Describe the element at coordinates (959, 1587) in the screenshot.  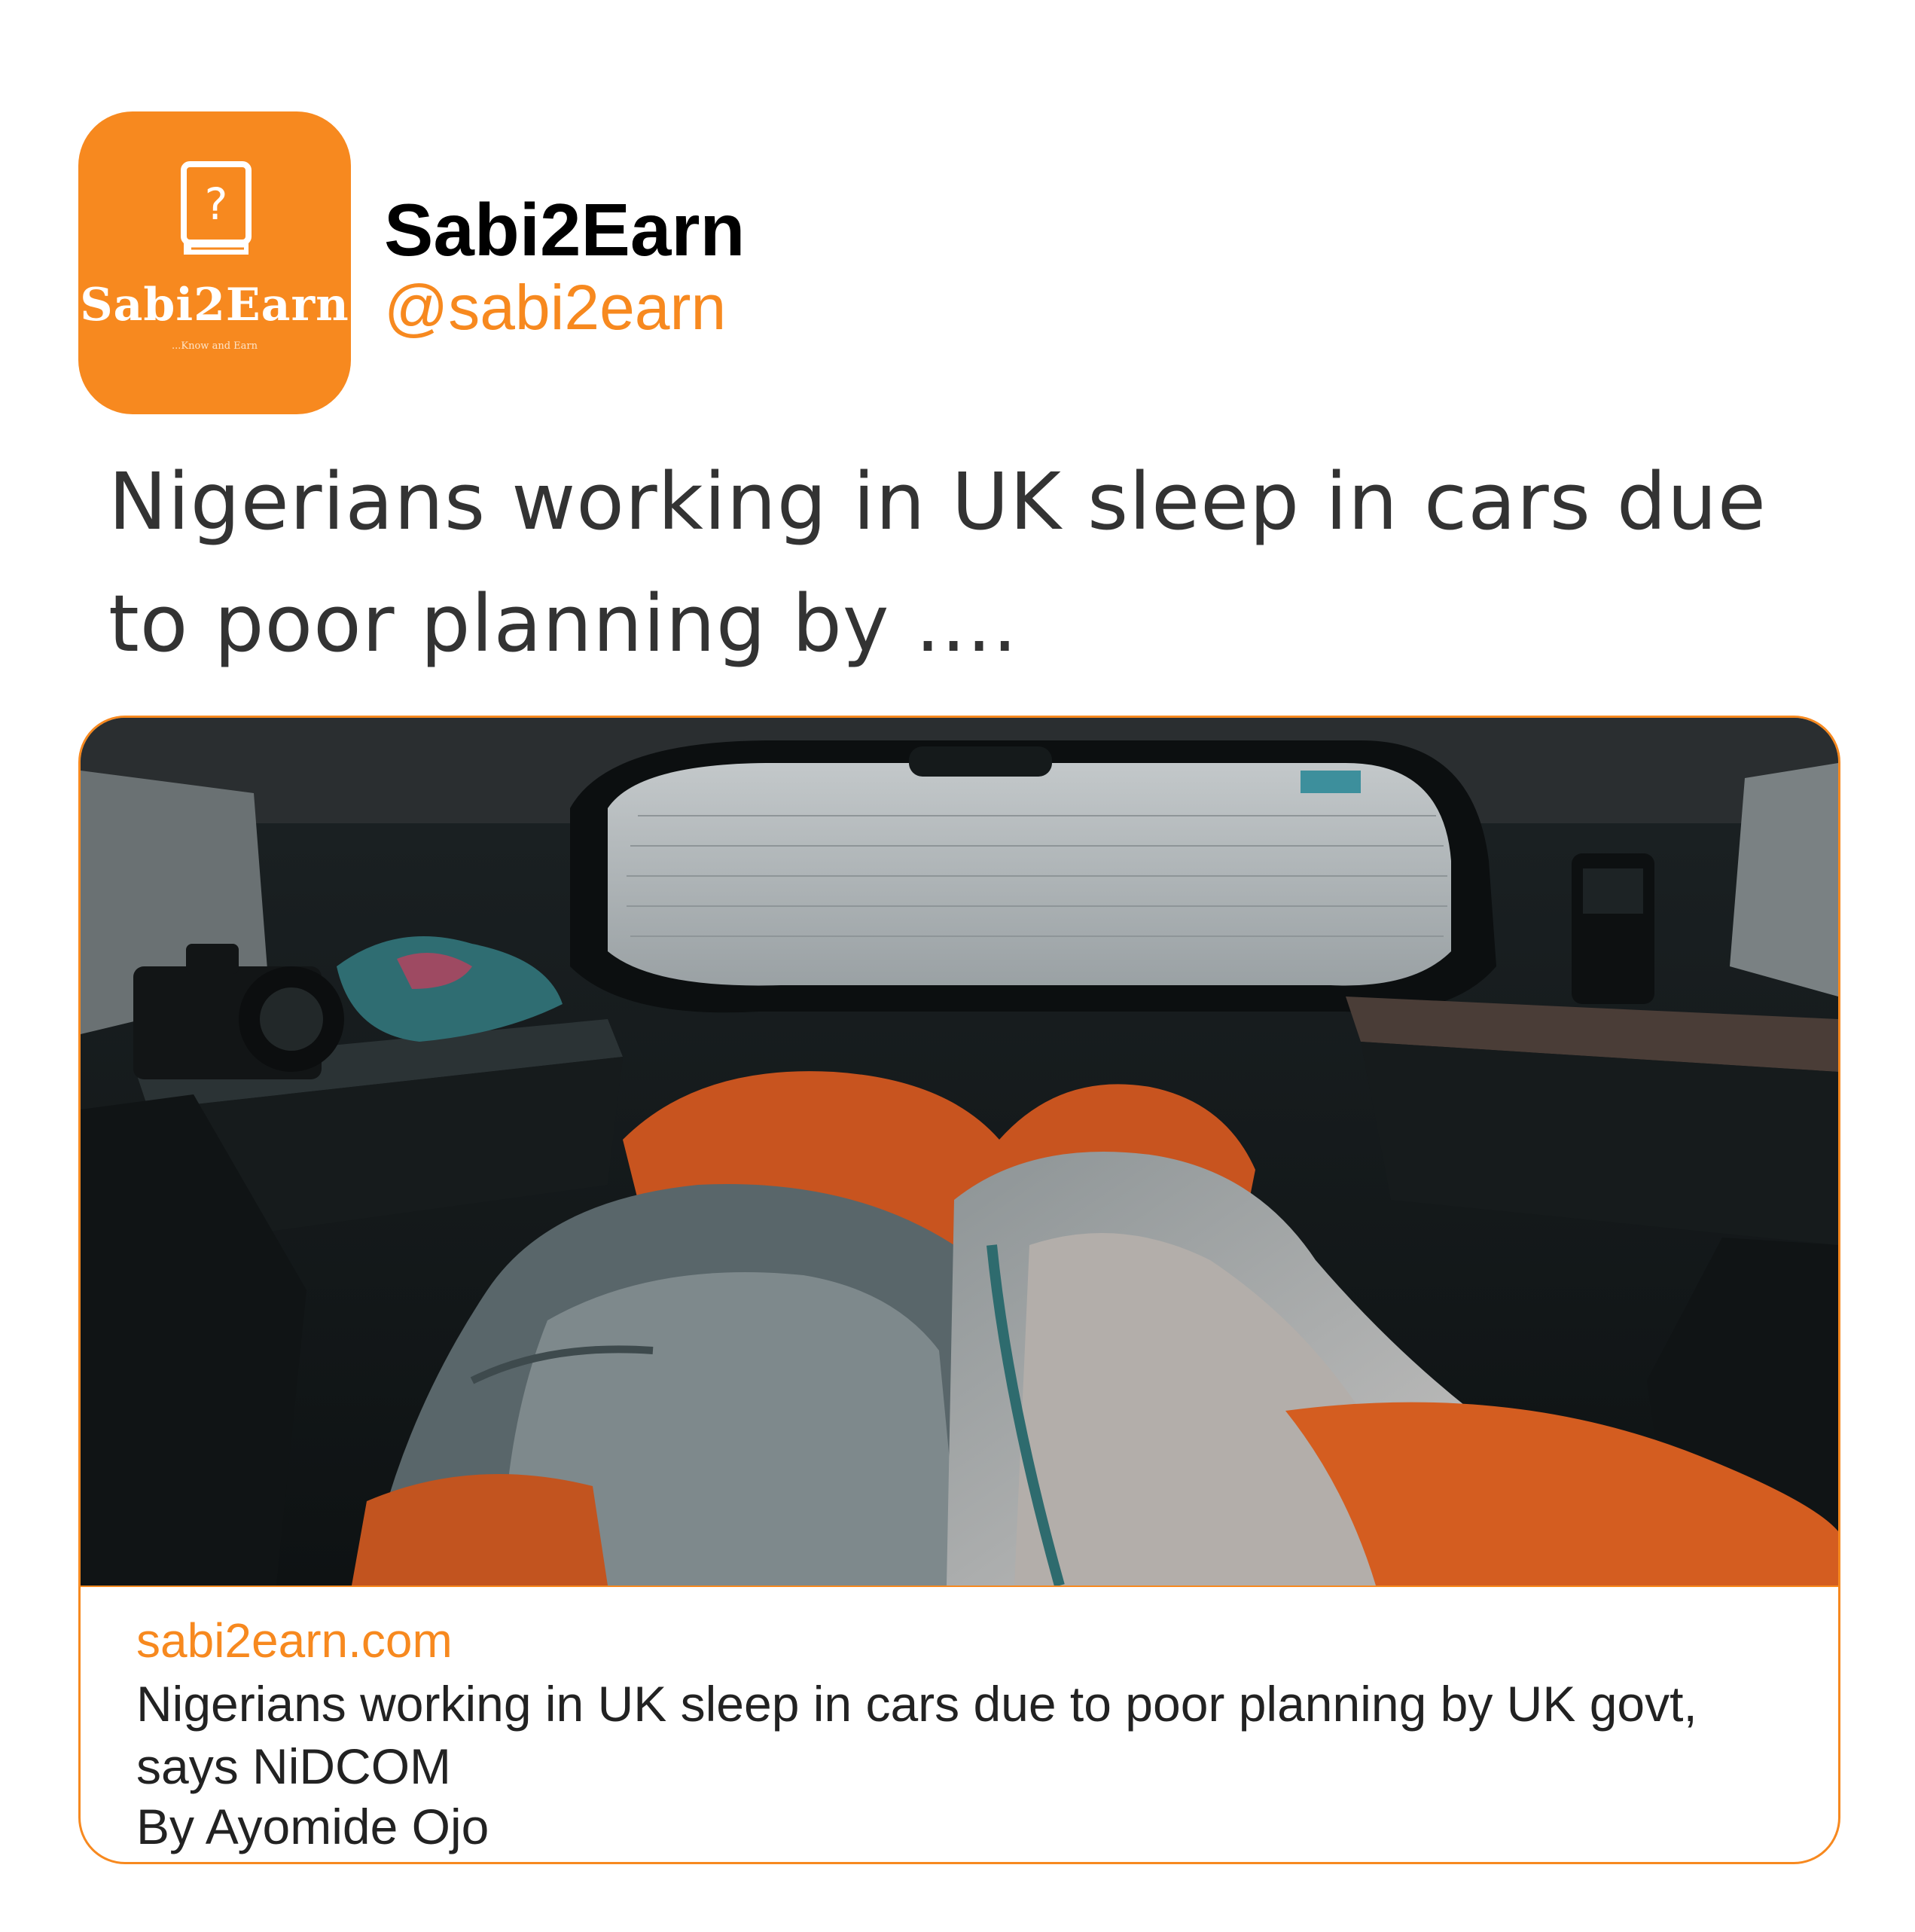
I see `card-divider` at that location.